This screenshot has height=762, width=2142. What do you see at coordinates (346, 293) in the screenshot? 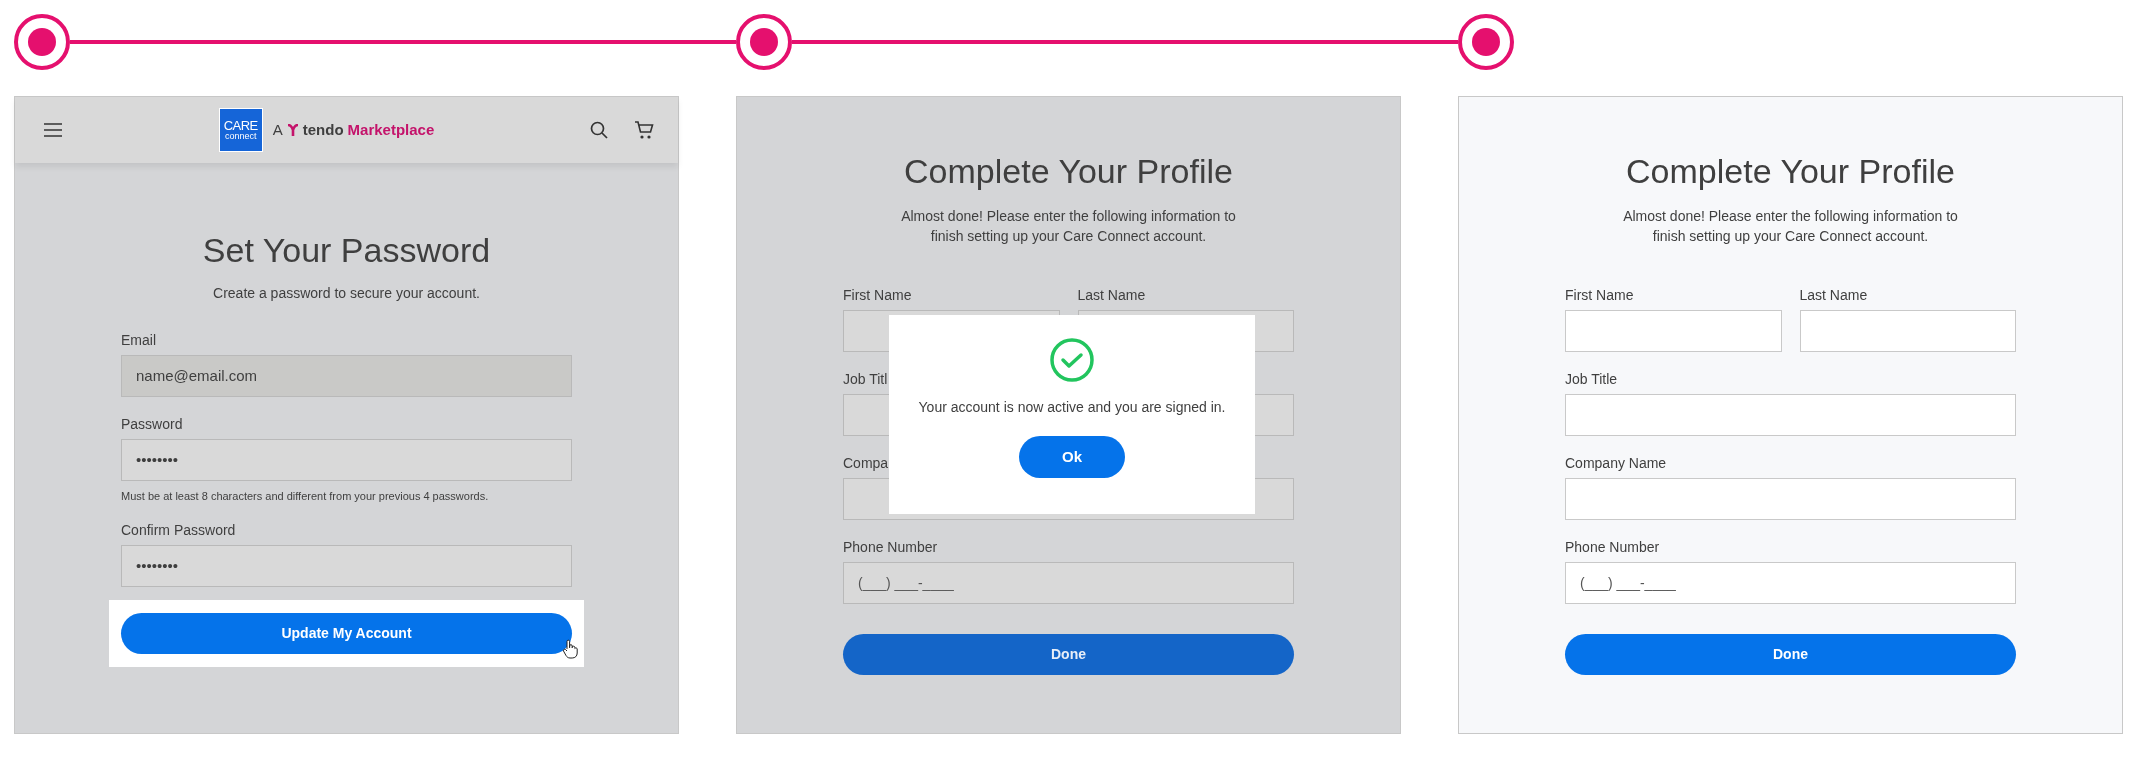
I see `page-subtitle: Create a password to secure your account.` at bounding box center [346, 293].